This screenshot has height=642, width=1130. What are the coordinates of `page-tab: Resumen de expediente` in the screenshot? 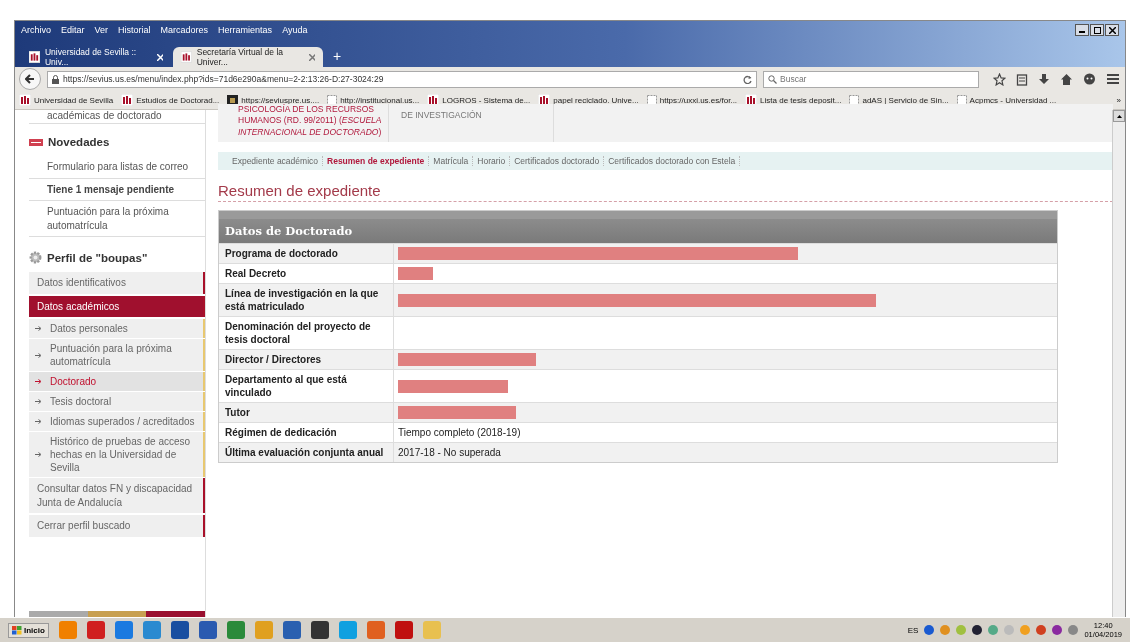 It's located at (376, 161).